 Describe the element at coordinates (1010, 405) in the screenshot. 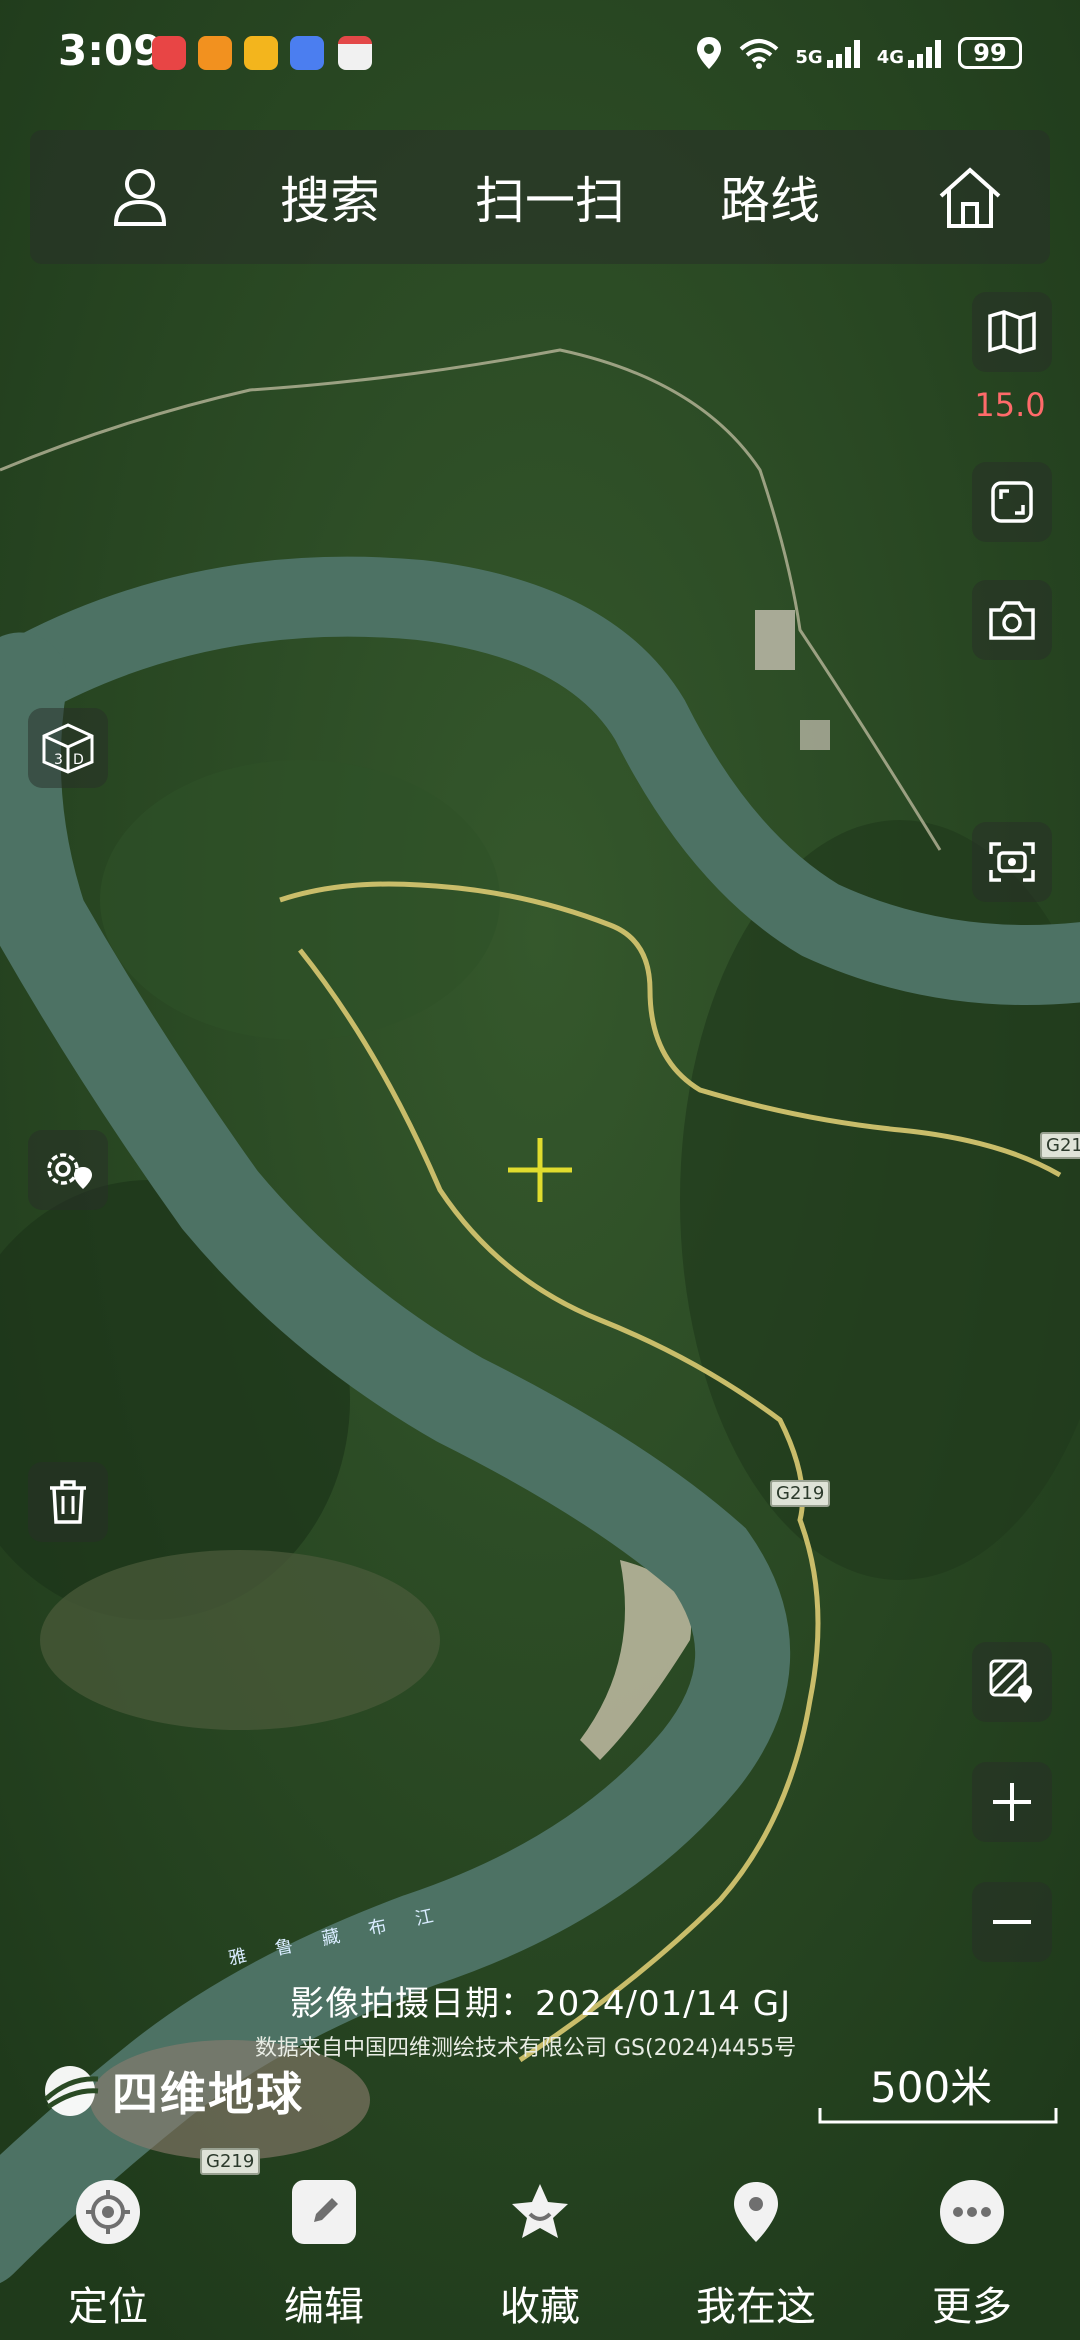

I see `zoom-level: 15.0` at that location.